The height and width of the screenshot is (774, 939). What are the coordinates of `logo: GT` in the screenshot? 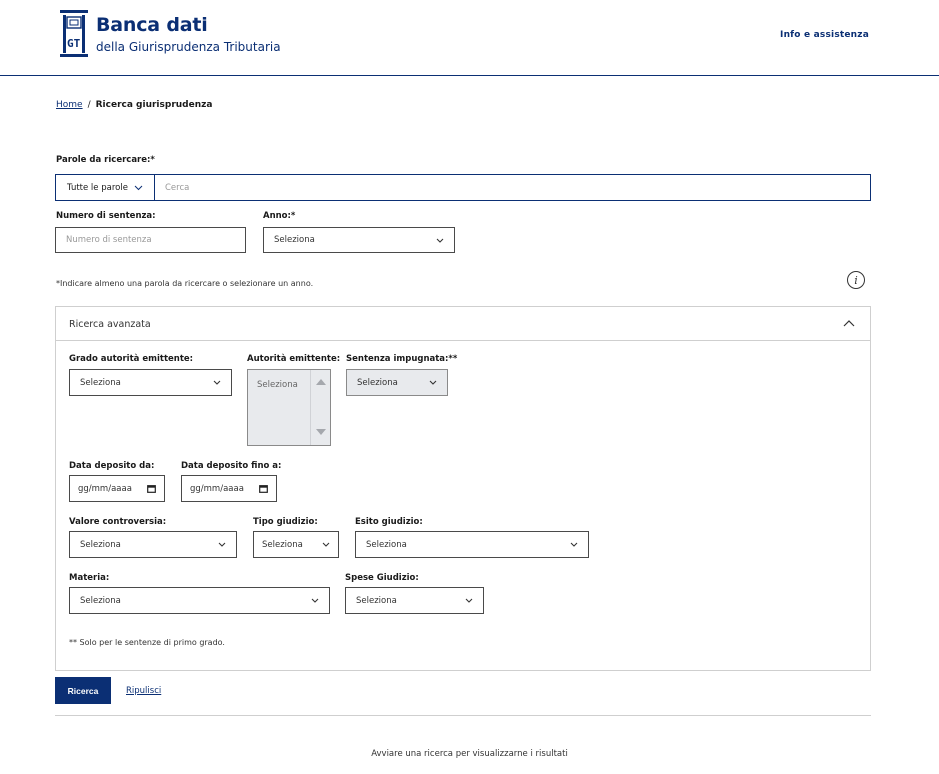 It's located at (74, 34).